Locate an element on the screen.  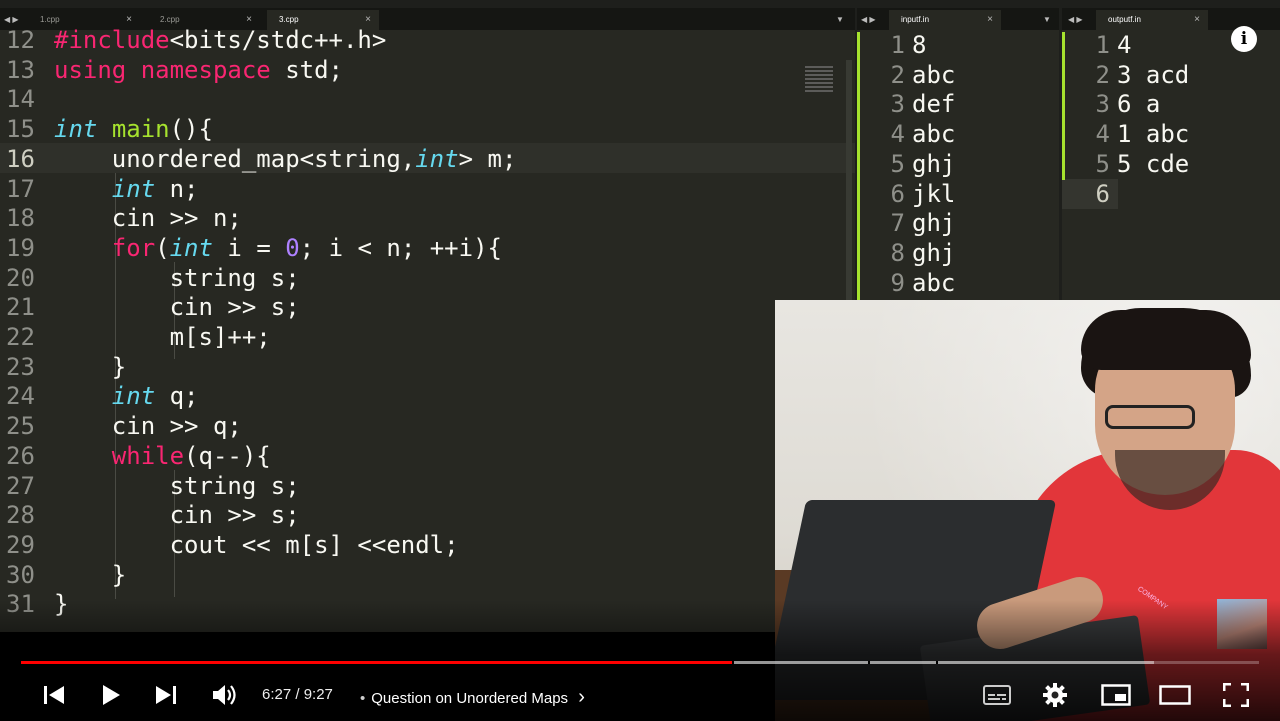
code-line: 18 cin >> n; is located at coordinates (121, 218).